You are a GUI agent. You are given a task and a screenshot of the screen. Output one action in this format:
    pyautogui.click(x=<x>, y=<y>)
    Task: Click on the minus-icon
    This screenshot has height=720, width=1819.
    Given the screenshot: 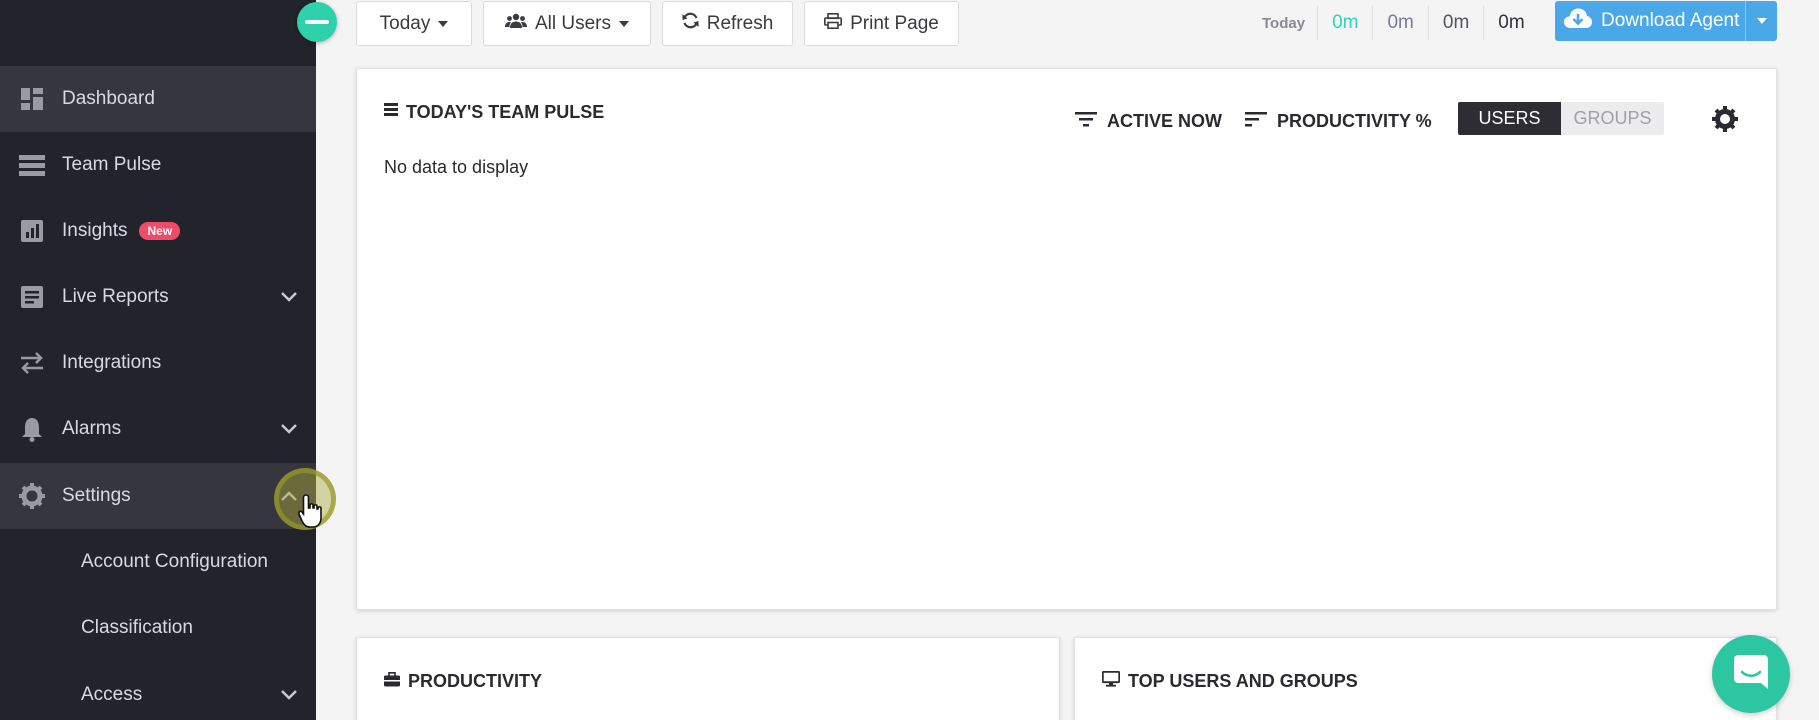 What is the action you would take?
    pyautogui.click(x=317, y=22)
    